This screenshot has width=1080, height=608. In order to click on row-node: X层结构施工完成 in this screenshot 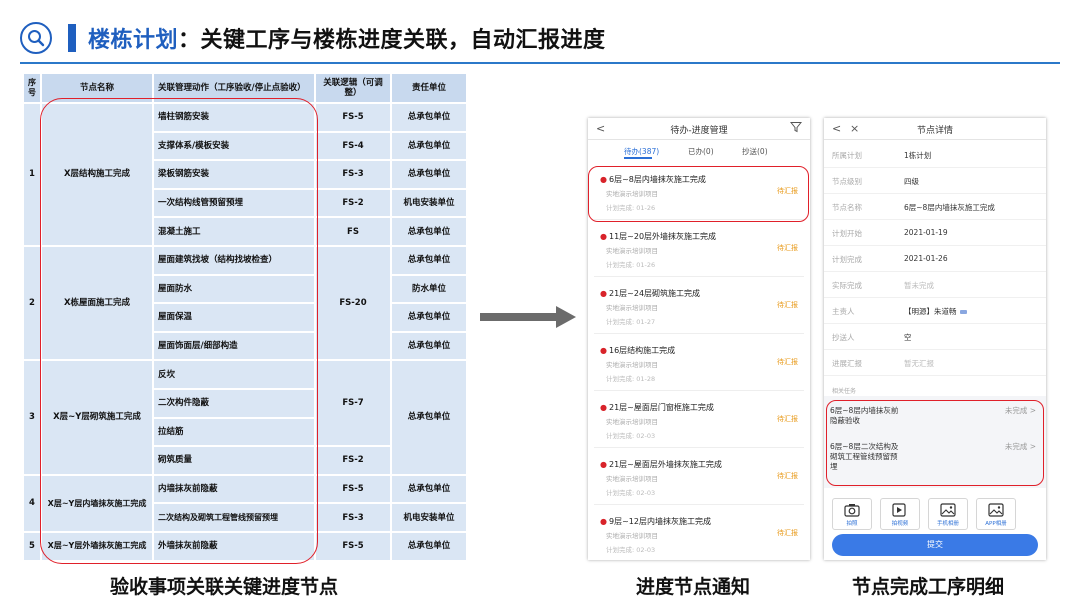, I will do `click(97, 174)`.